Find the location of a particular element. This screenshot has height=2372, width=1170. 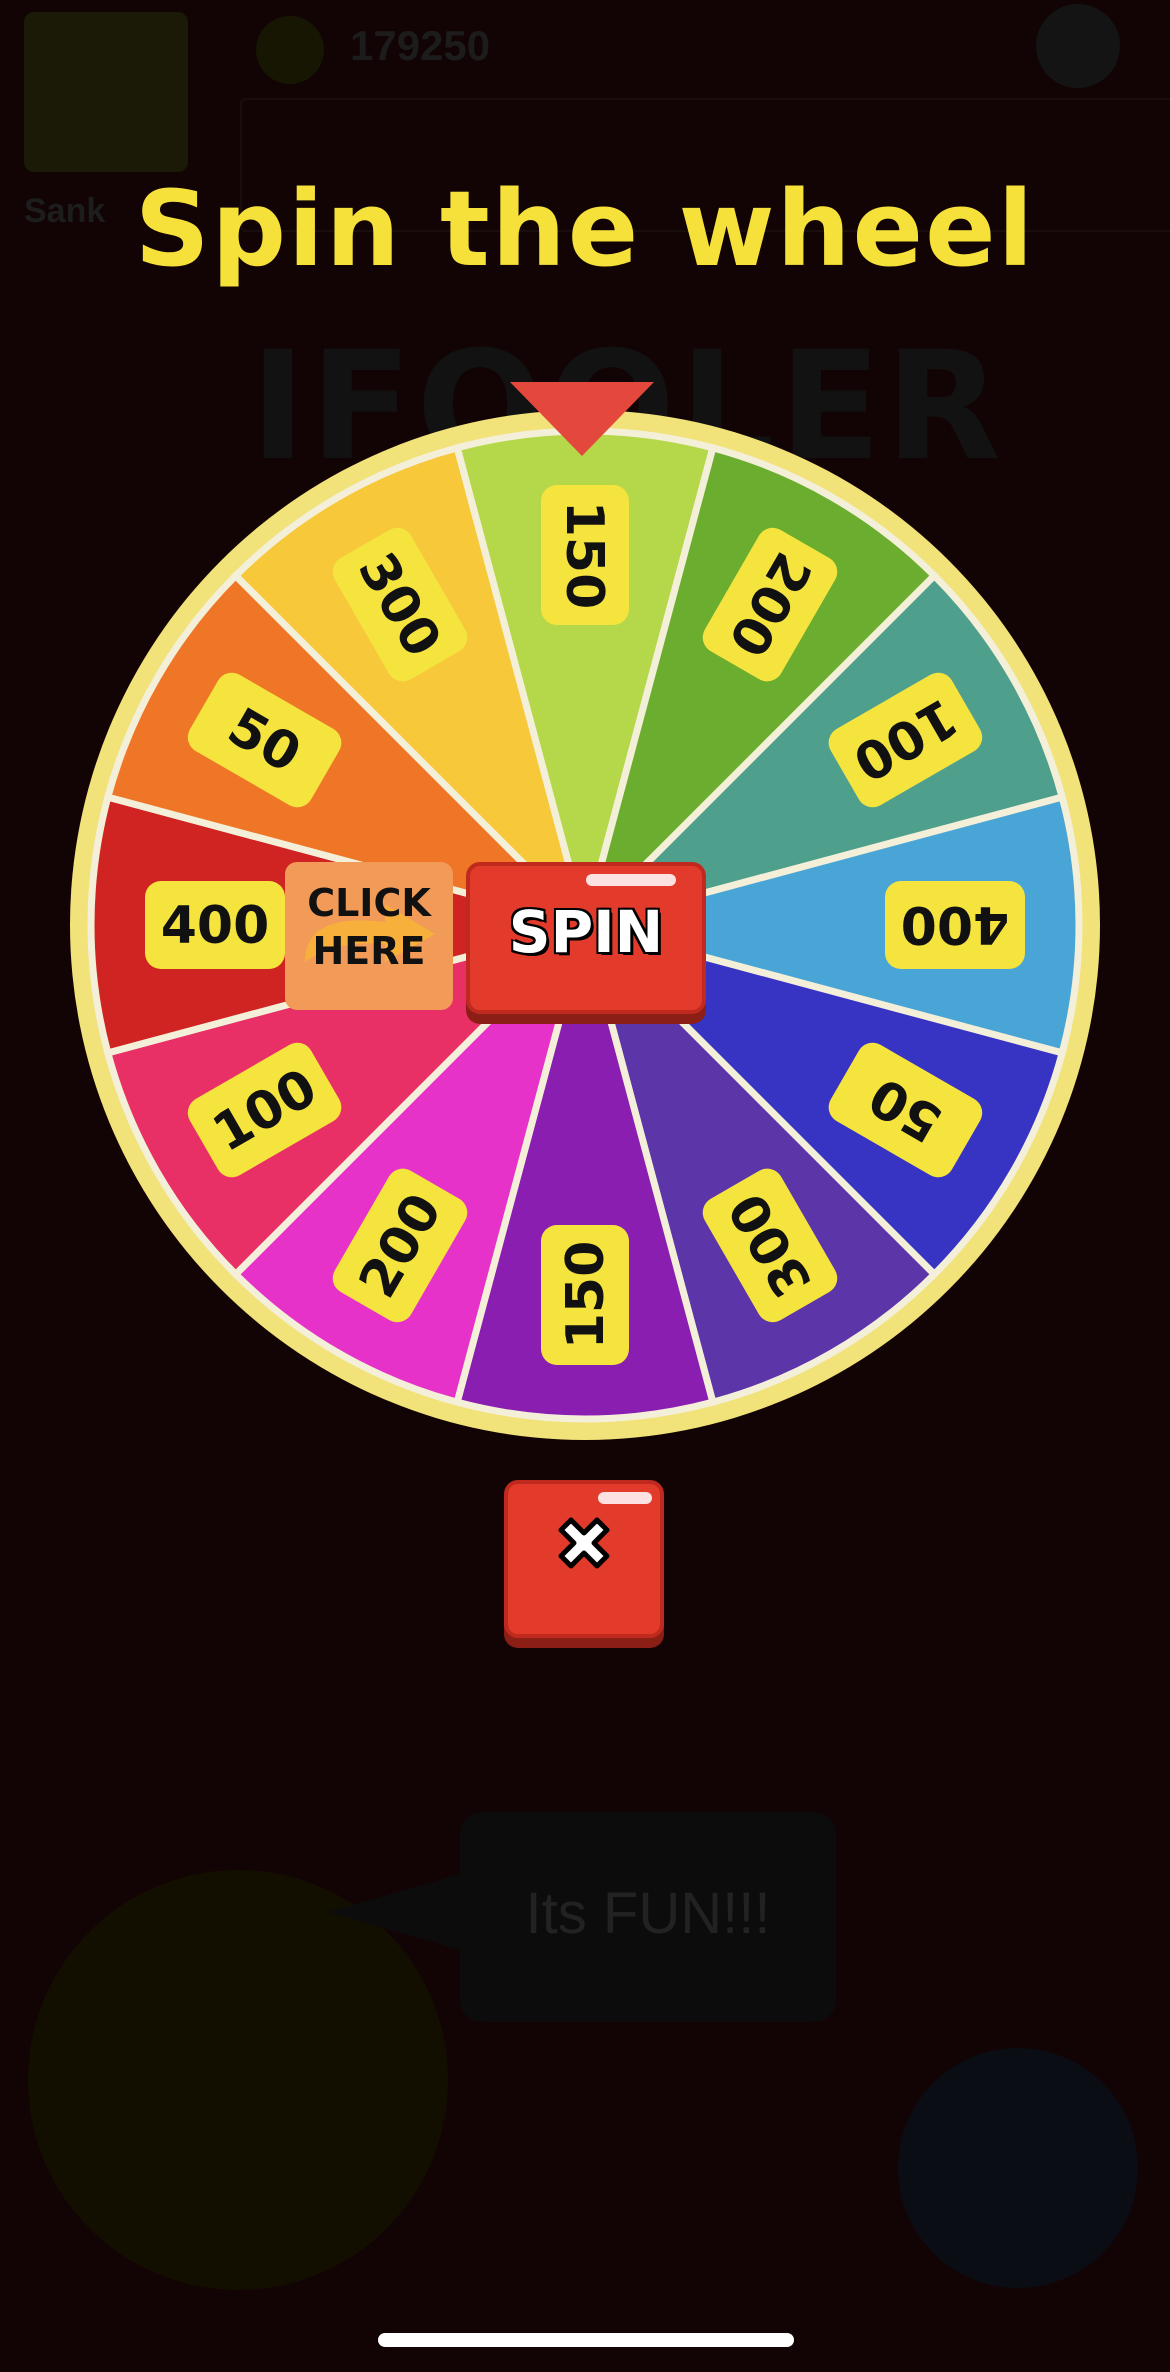

click-here-line1: CLICK is located at coordinates (369, 903).